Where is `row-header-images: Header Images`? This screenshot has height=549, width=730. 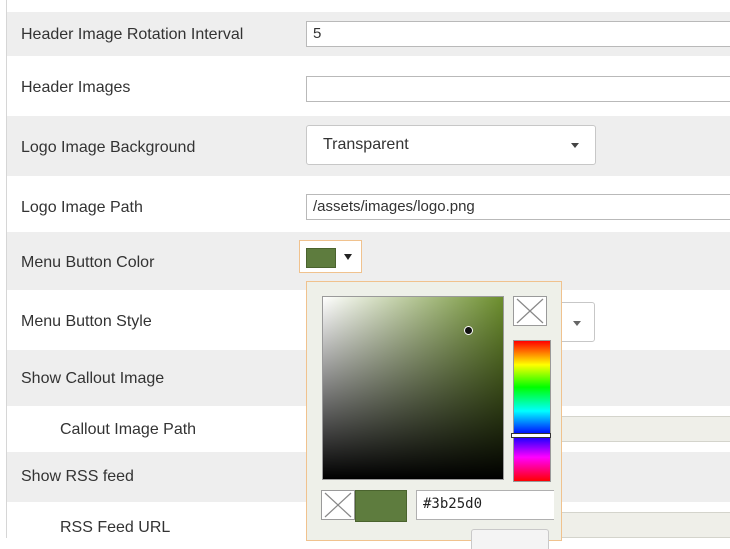 row-header-images: Header Images is located at coordinates (368, 86).